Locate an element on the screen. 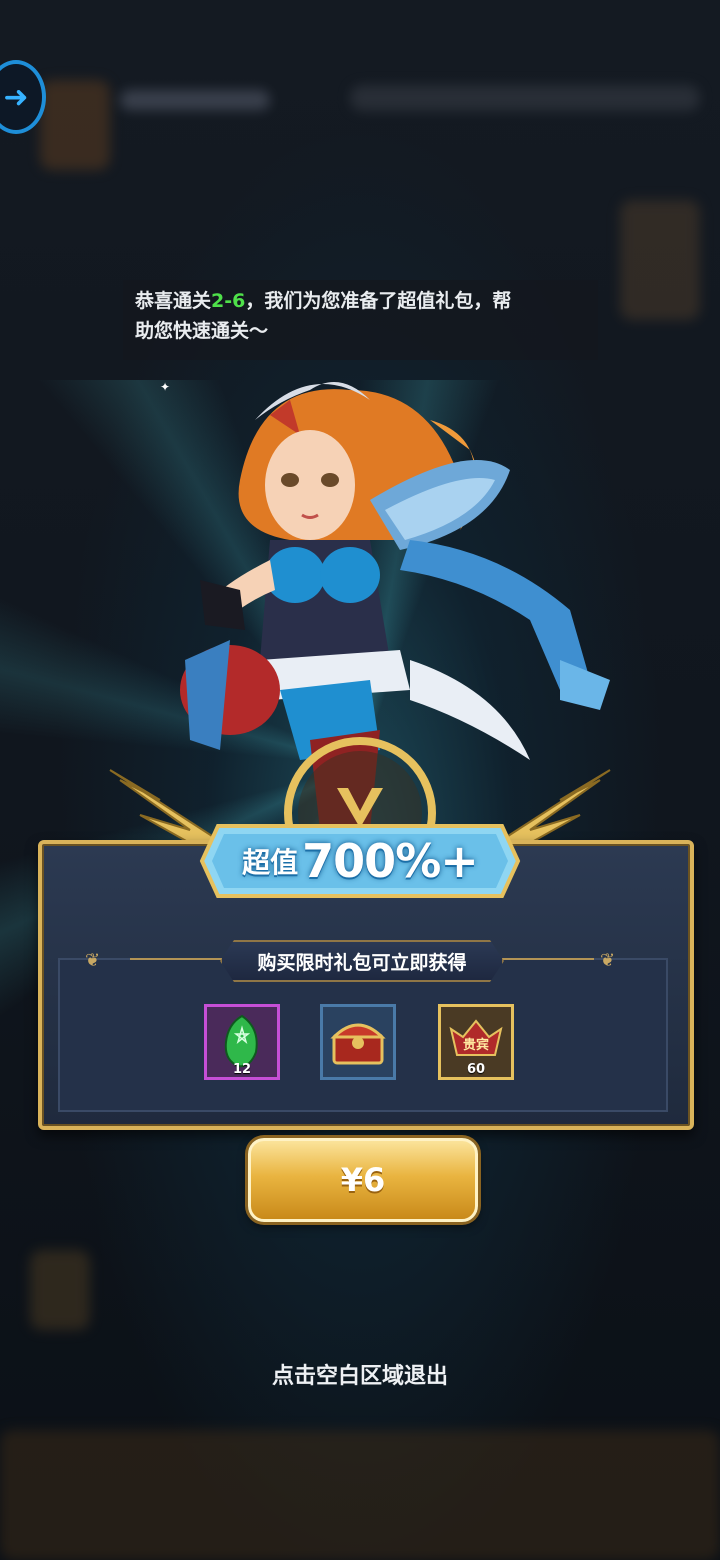  value-label: 超值 700%+ is located at coordinates (360, 861).